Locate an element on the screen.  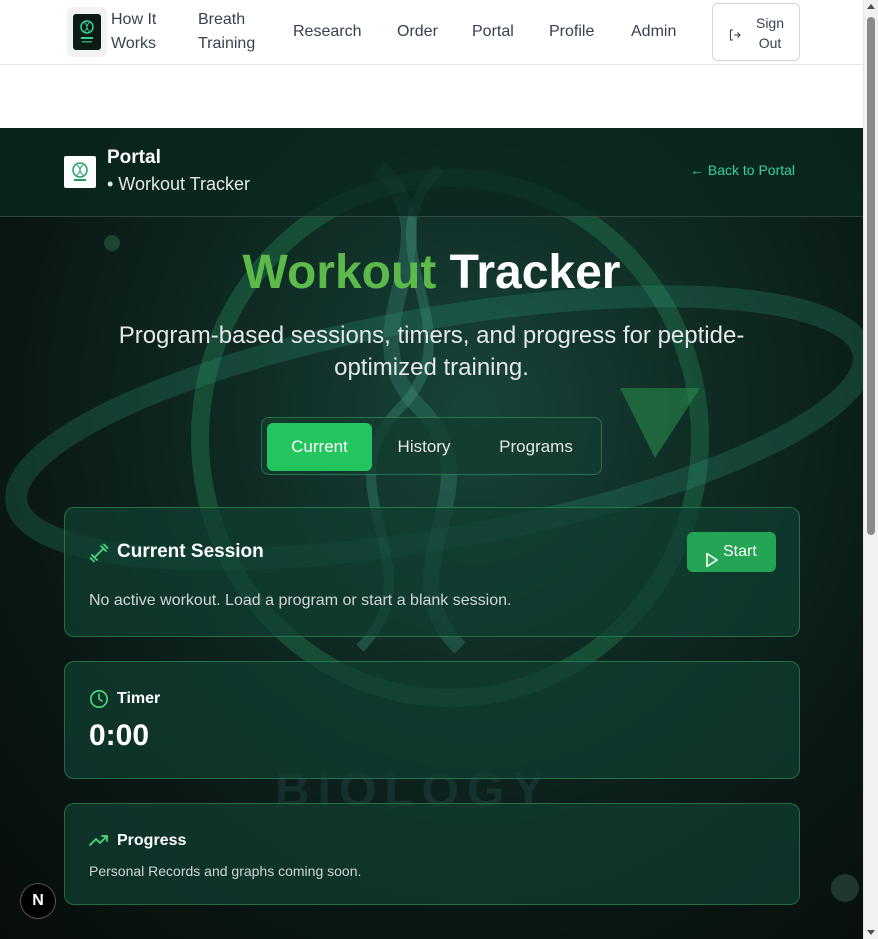
back-to-portal-link: ← Back to Portal is located at coordinates (742, 170).